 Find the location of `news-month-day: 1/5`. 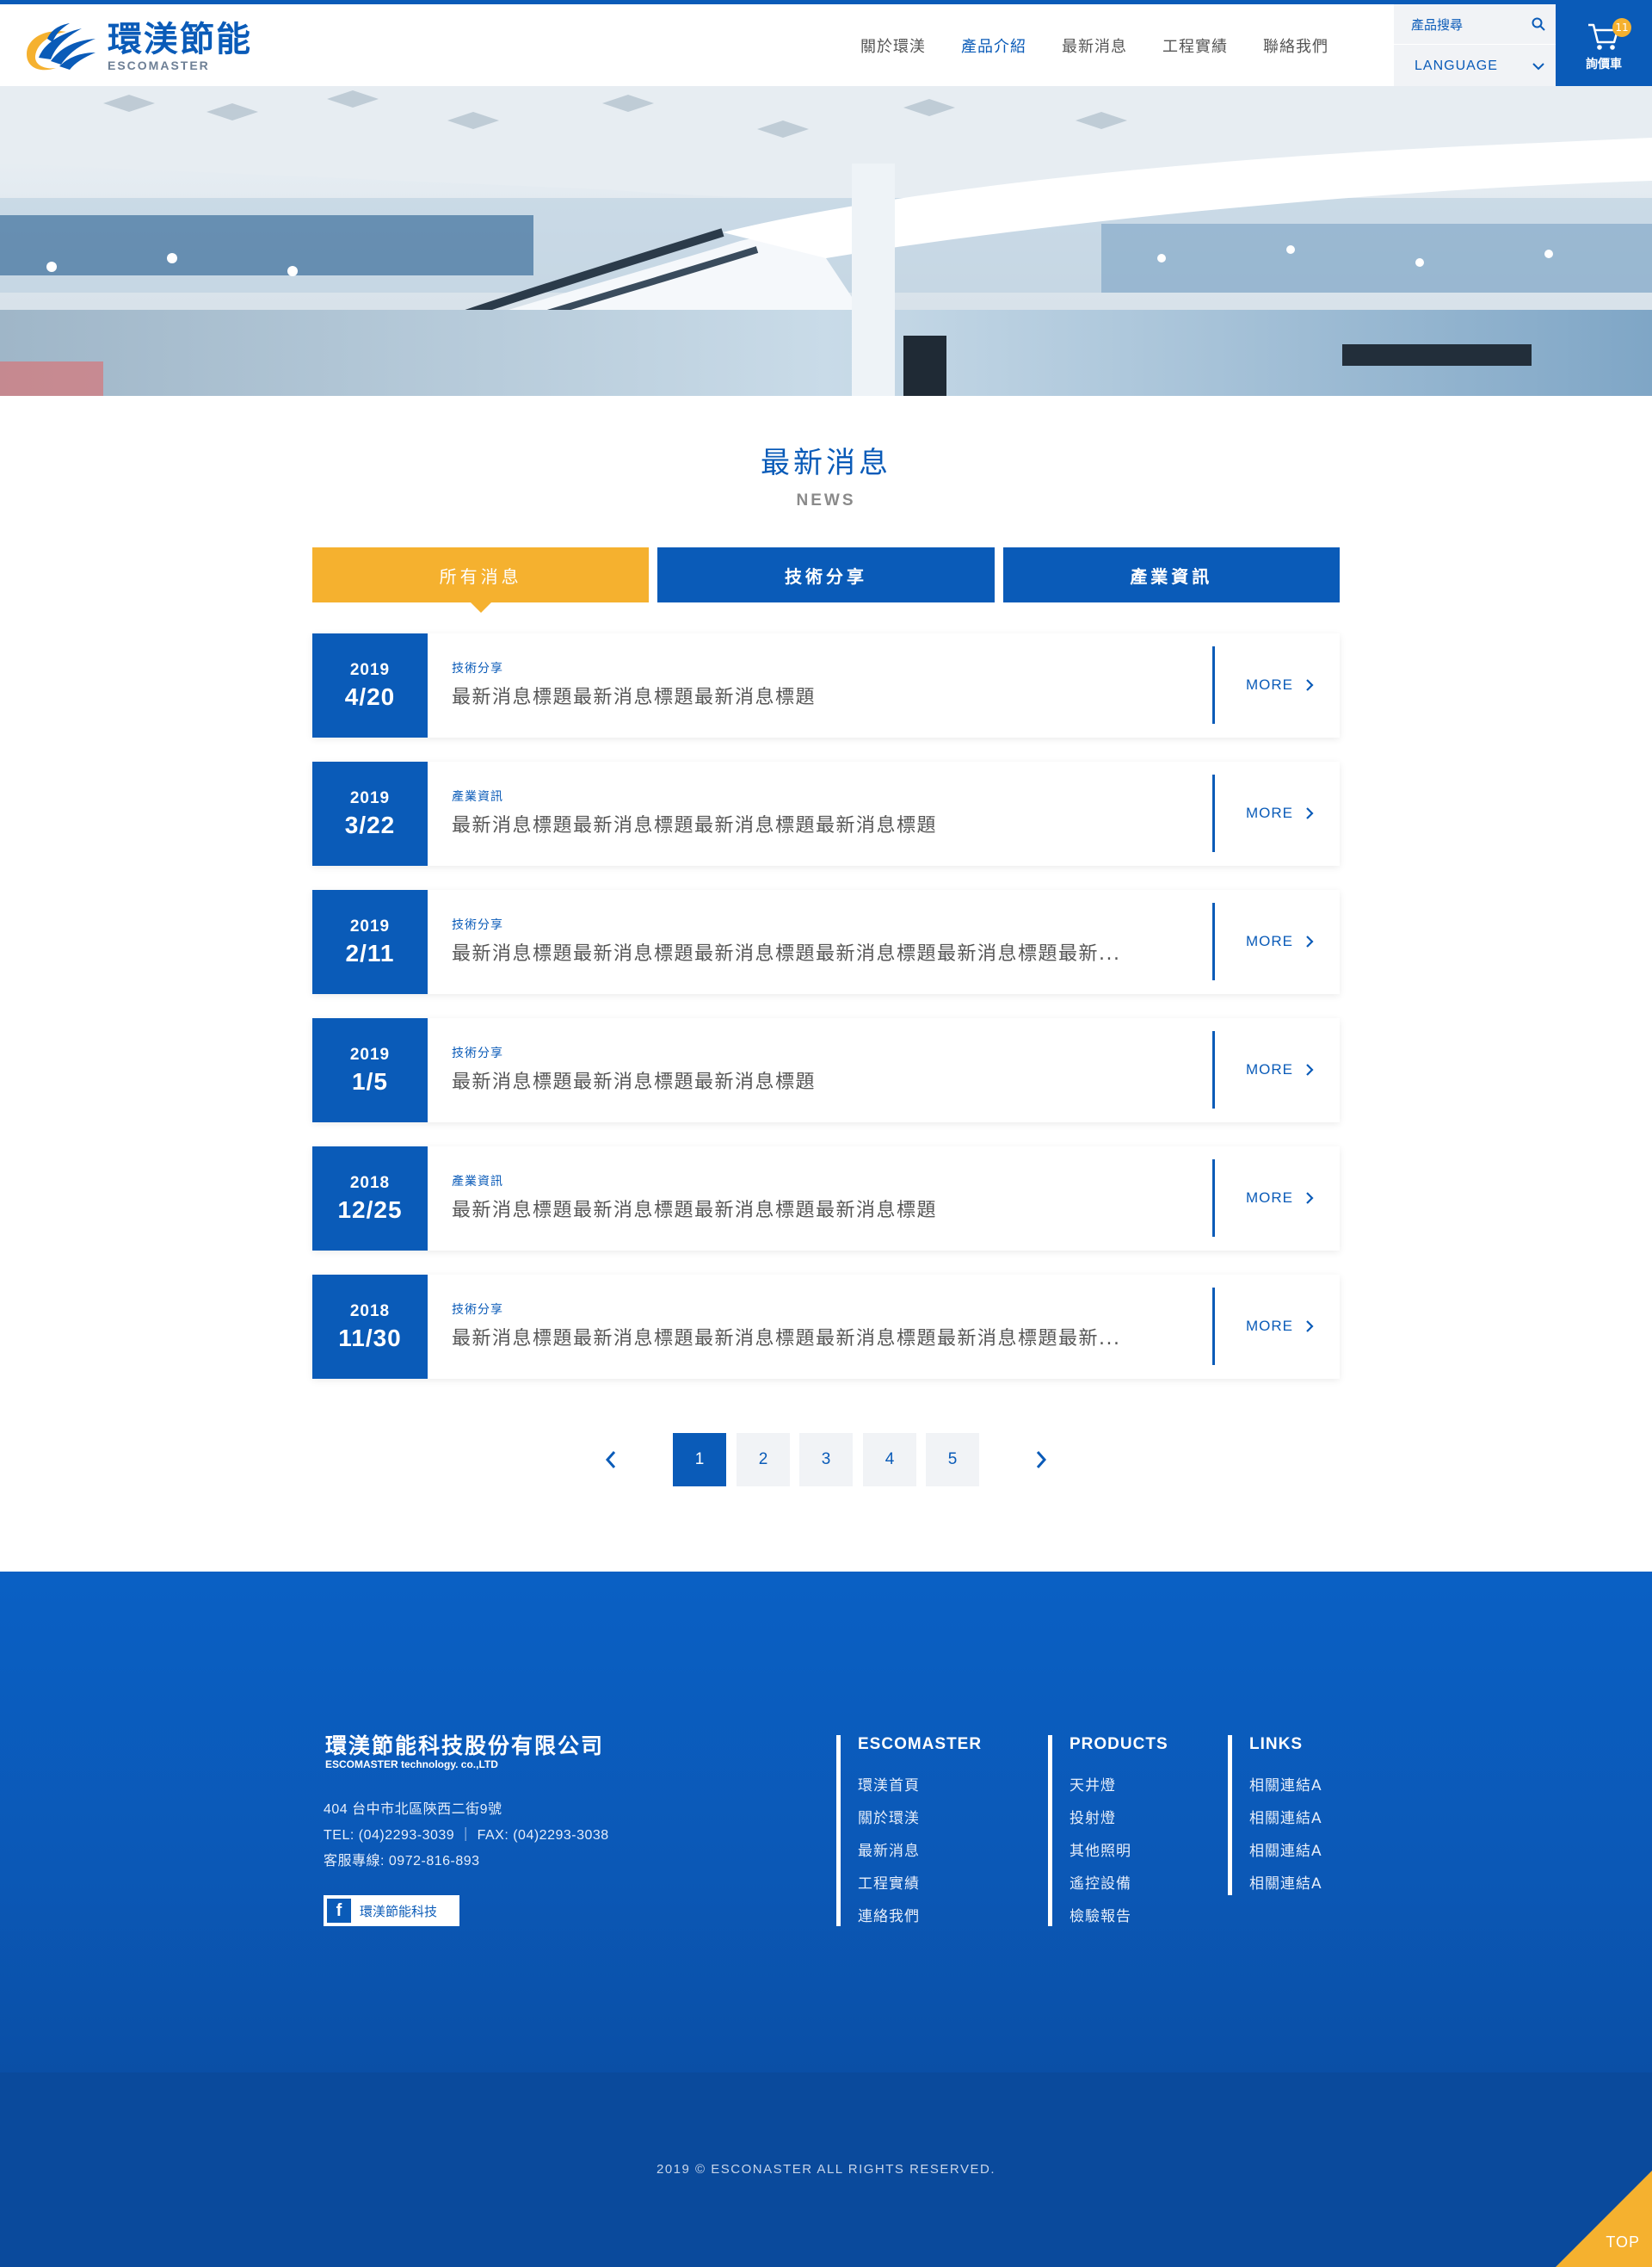

news-month-day: 1/5 is located at coordinates (370, 1081).